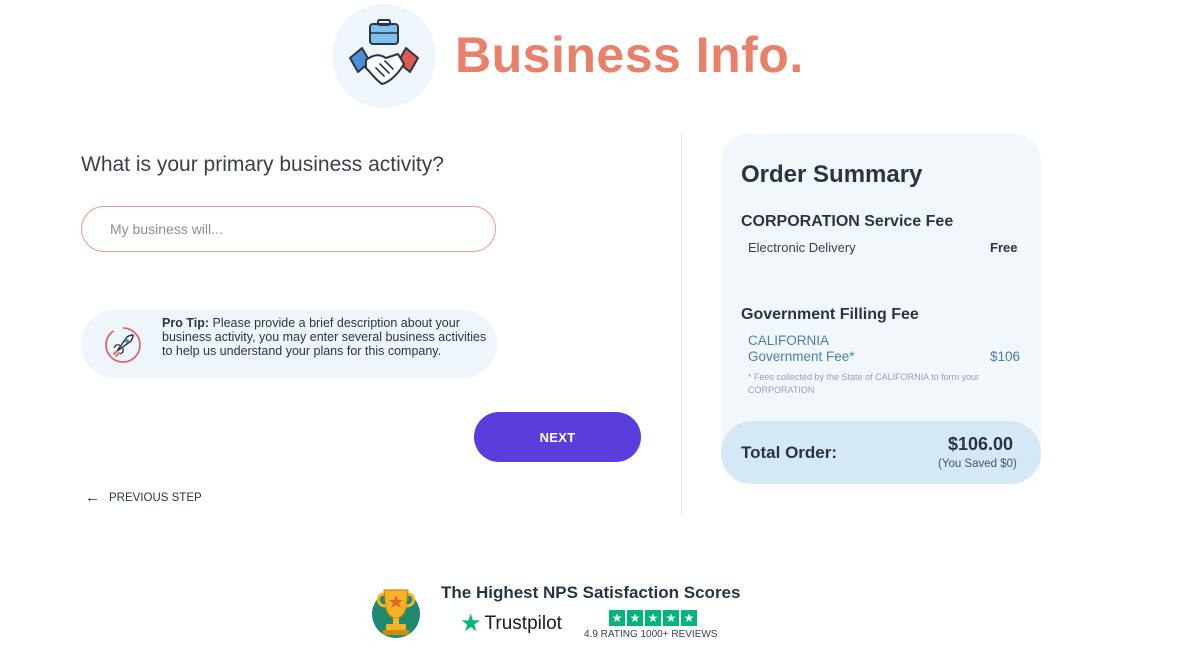 Image resolution: width=1181 pixels, height=652 pixels. I want to click on trustpilot-logo: ★ Trustpilot, so click(511, 624).